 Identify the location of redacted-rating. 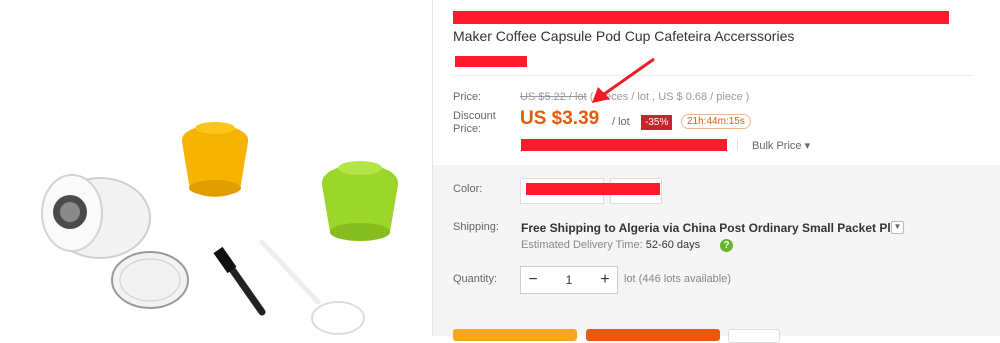
(491, 61).